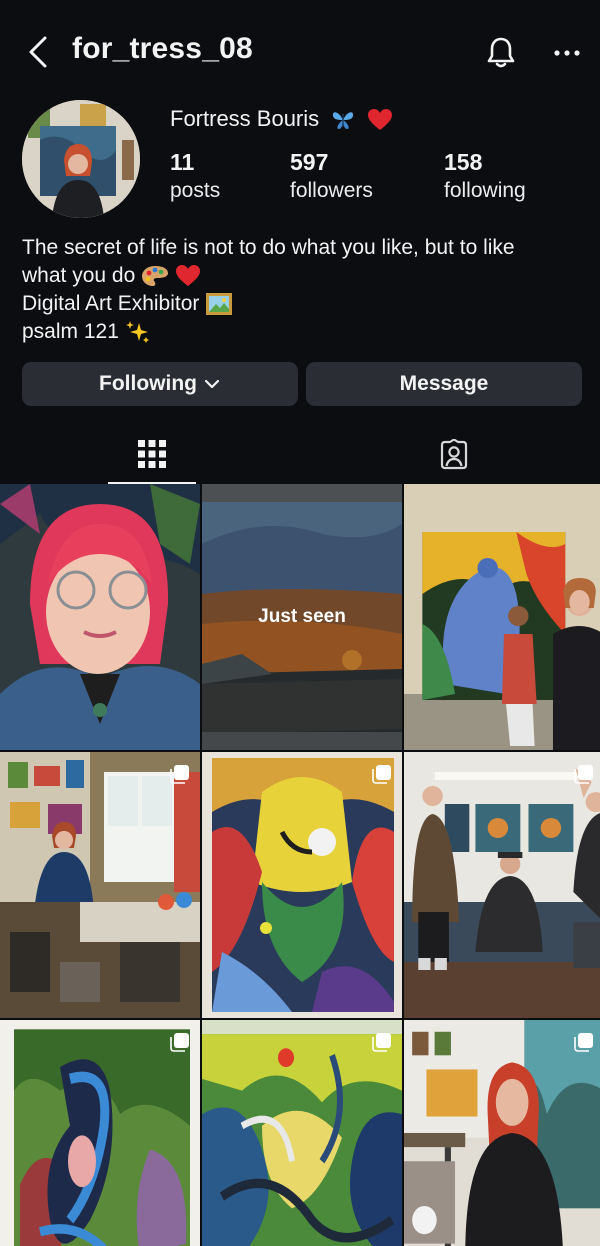 This screenshot has width=600, height=1246. I want to click on display-name: Fortress Bouris, so click(281, 119).